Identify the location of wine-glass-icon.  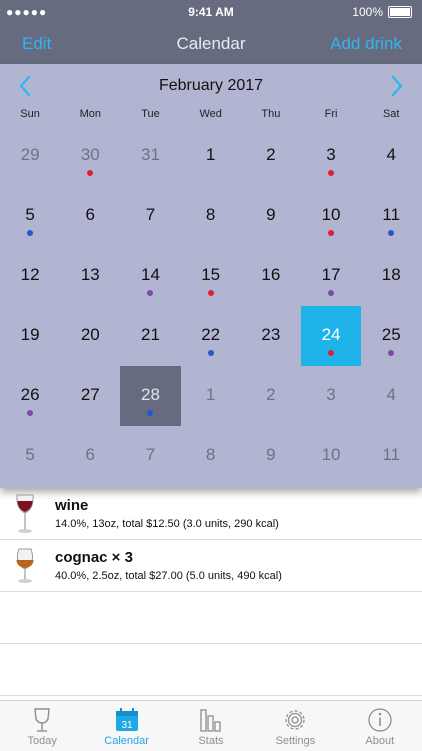
(25, 513).